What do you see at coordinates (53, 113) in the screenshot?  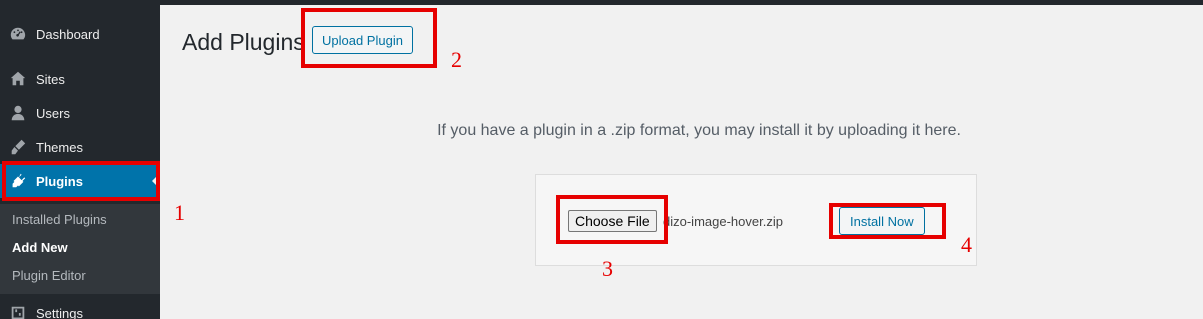 I see `sidebar-item-label: Users` at bounding box center [53, 113].